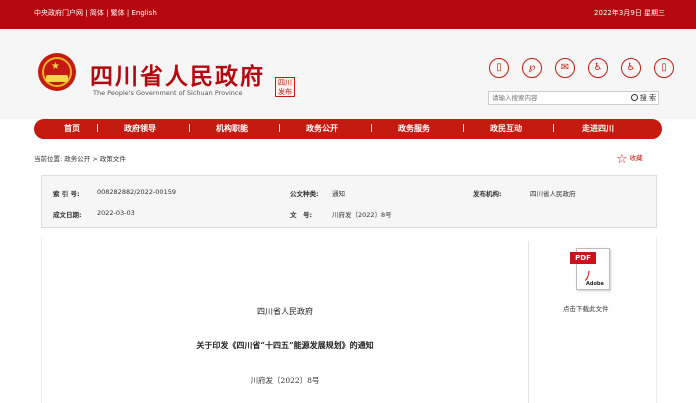 The height and width of the screenshot is (403, 696). I want to click on search-button: 搜 索, so click(643, 98).